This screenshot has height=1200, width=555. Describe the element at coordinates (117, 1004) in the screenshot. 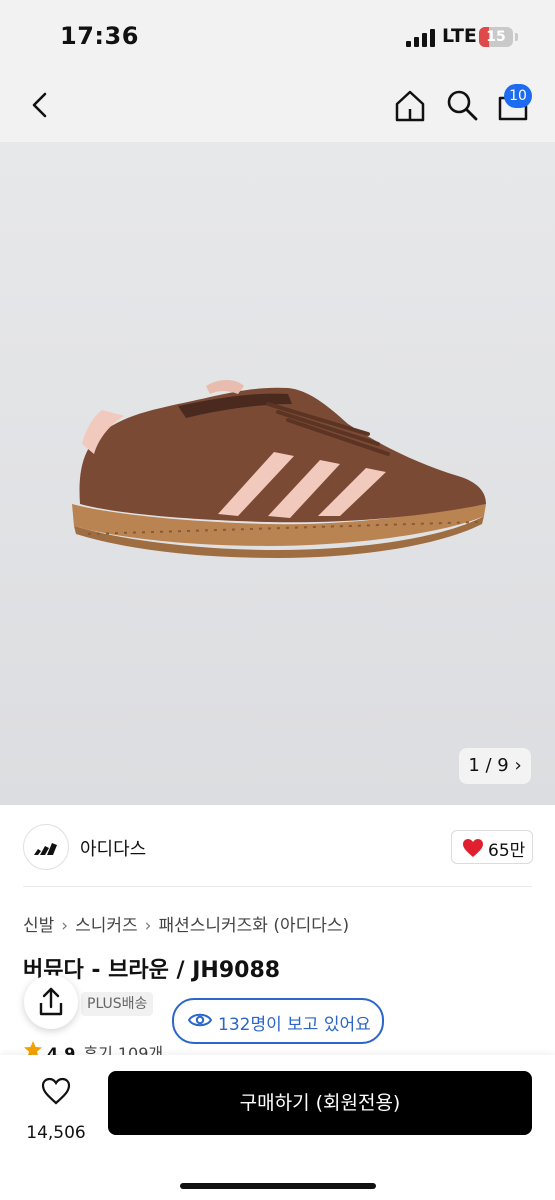

I see `plus-delivery-badge: PLUS배송` at that location.